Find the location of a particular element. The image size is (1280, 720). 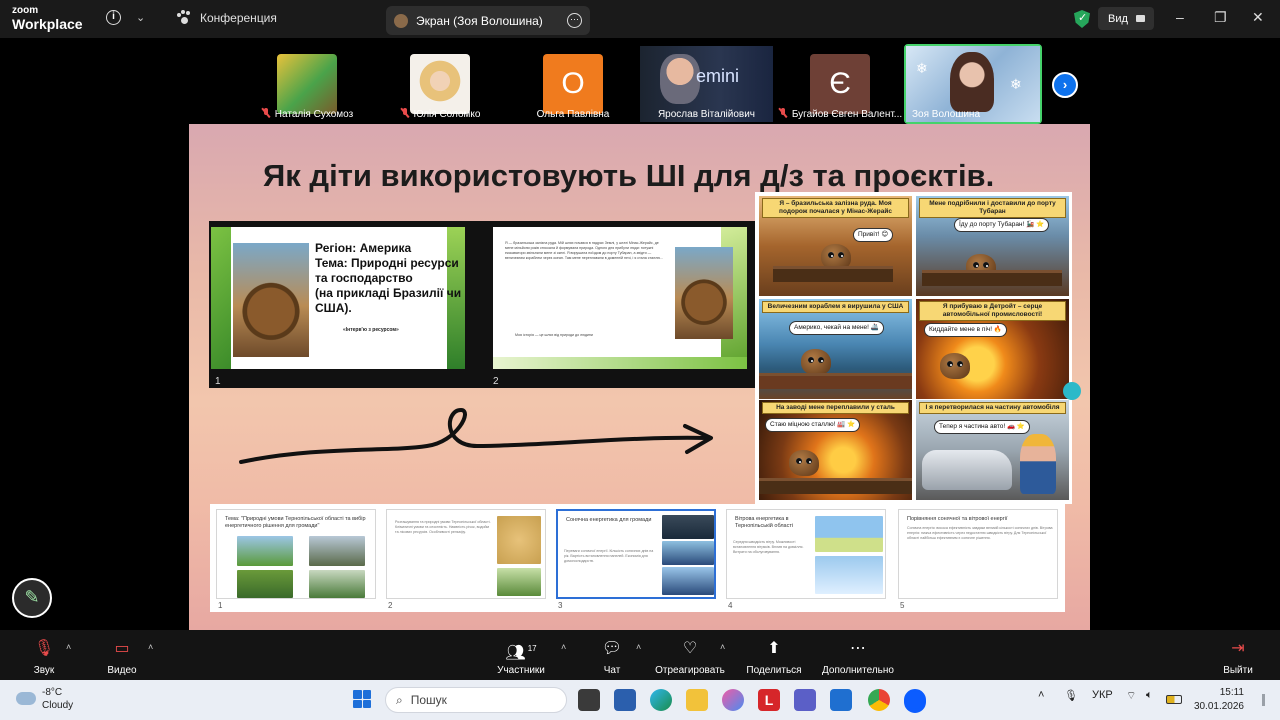

store-icon is located at coordinates (625, 700).